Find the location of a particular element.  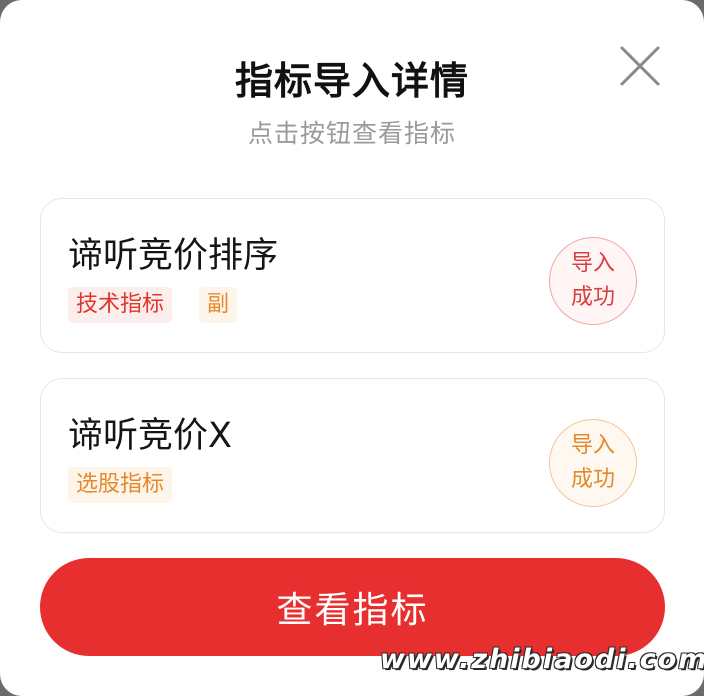

close-button is located at coordinates (640, 66).